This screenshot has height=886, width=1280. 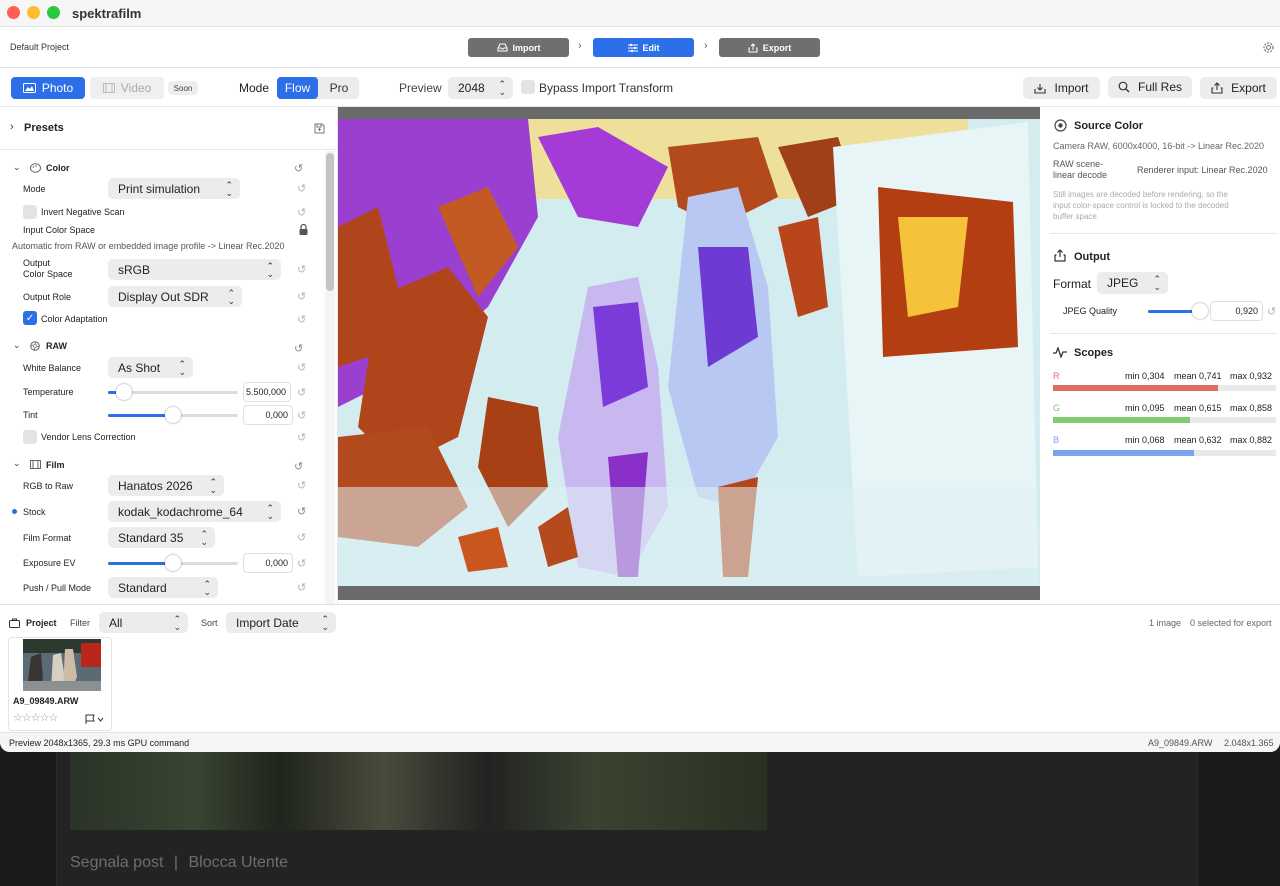 What do you see at coordinates (30, 437) in the screenshot?
I see `vendor-lens-checkbox` at bounding box center [30, 437].